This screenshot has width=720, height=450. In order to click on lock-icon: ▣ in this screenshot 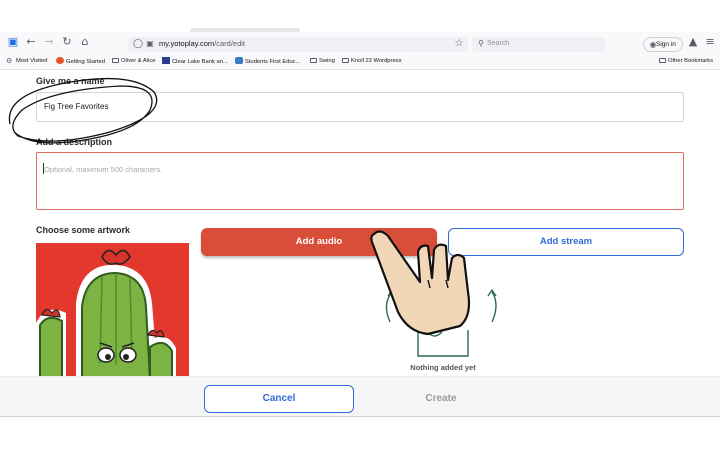, I will do `click(150, 44)`.